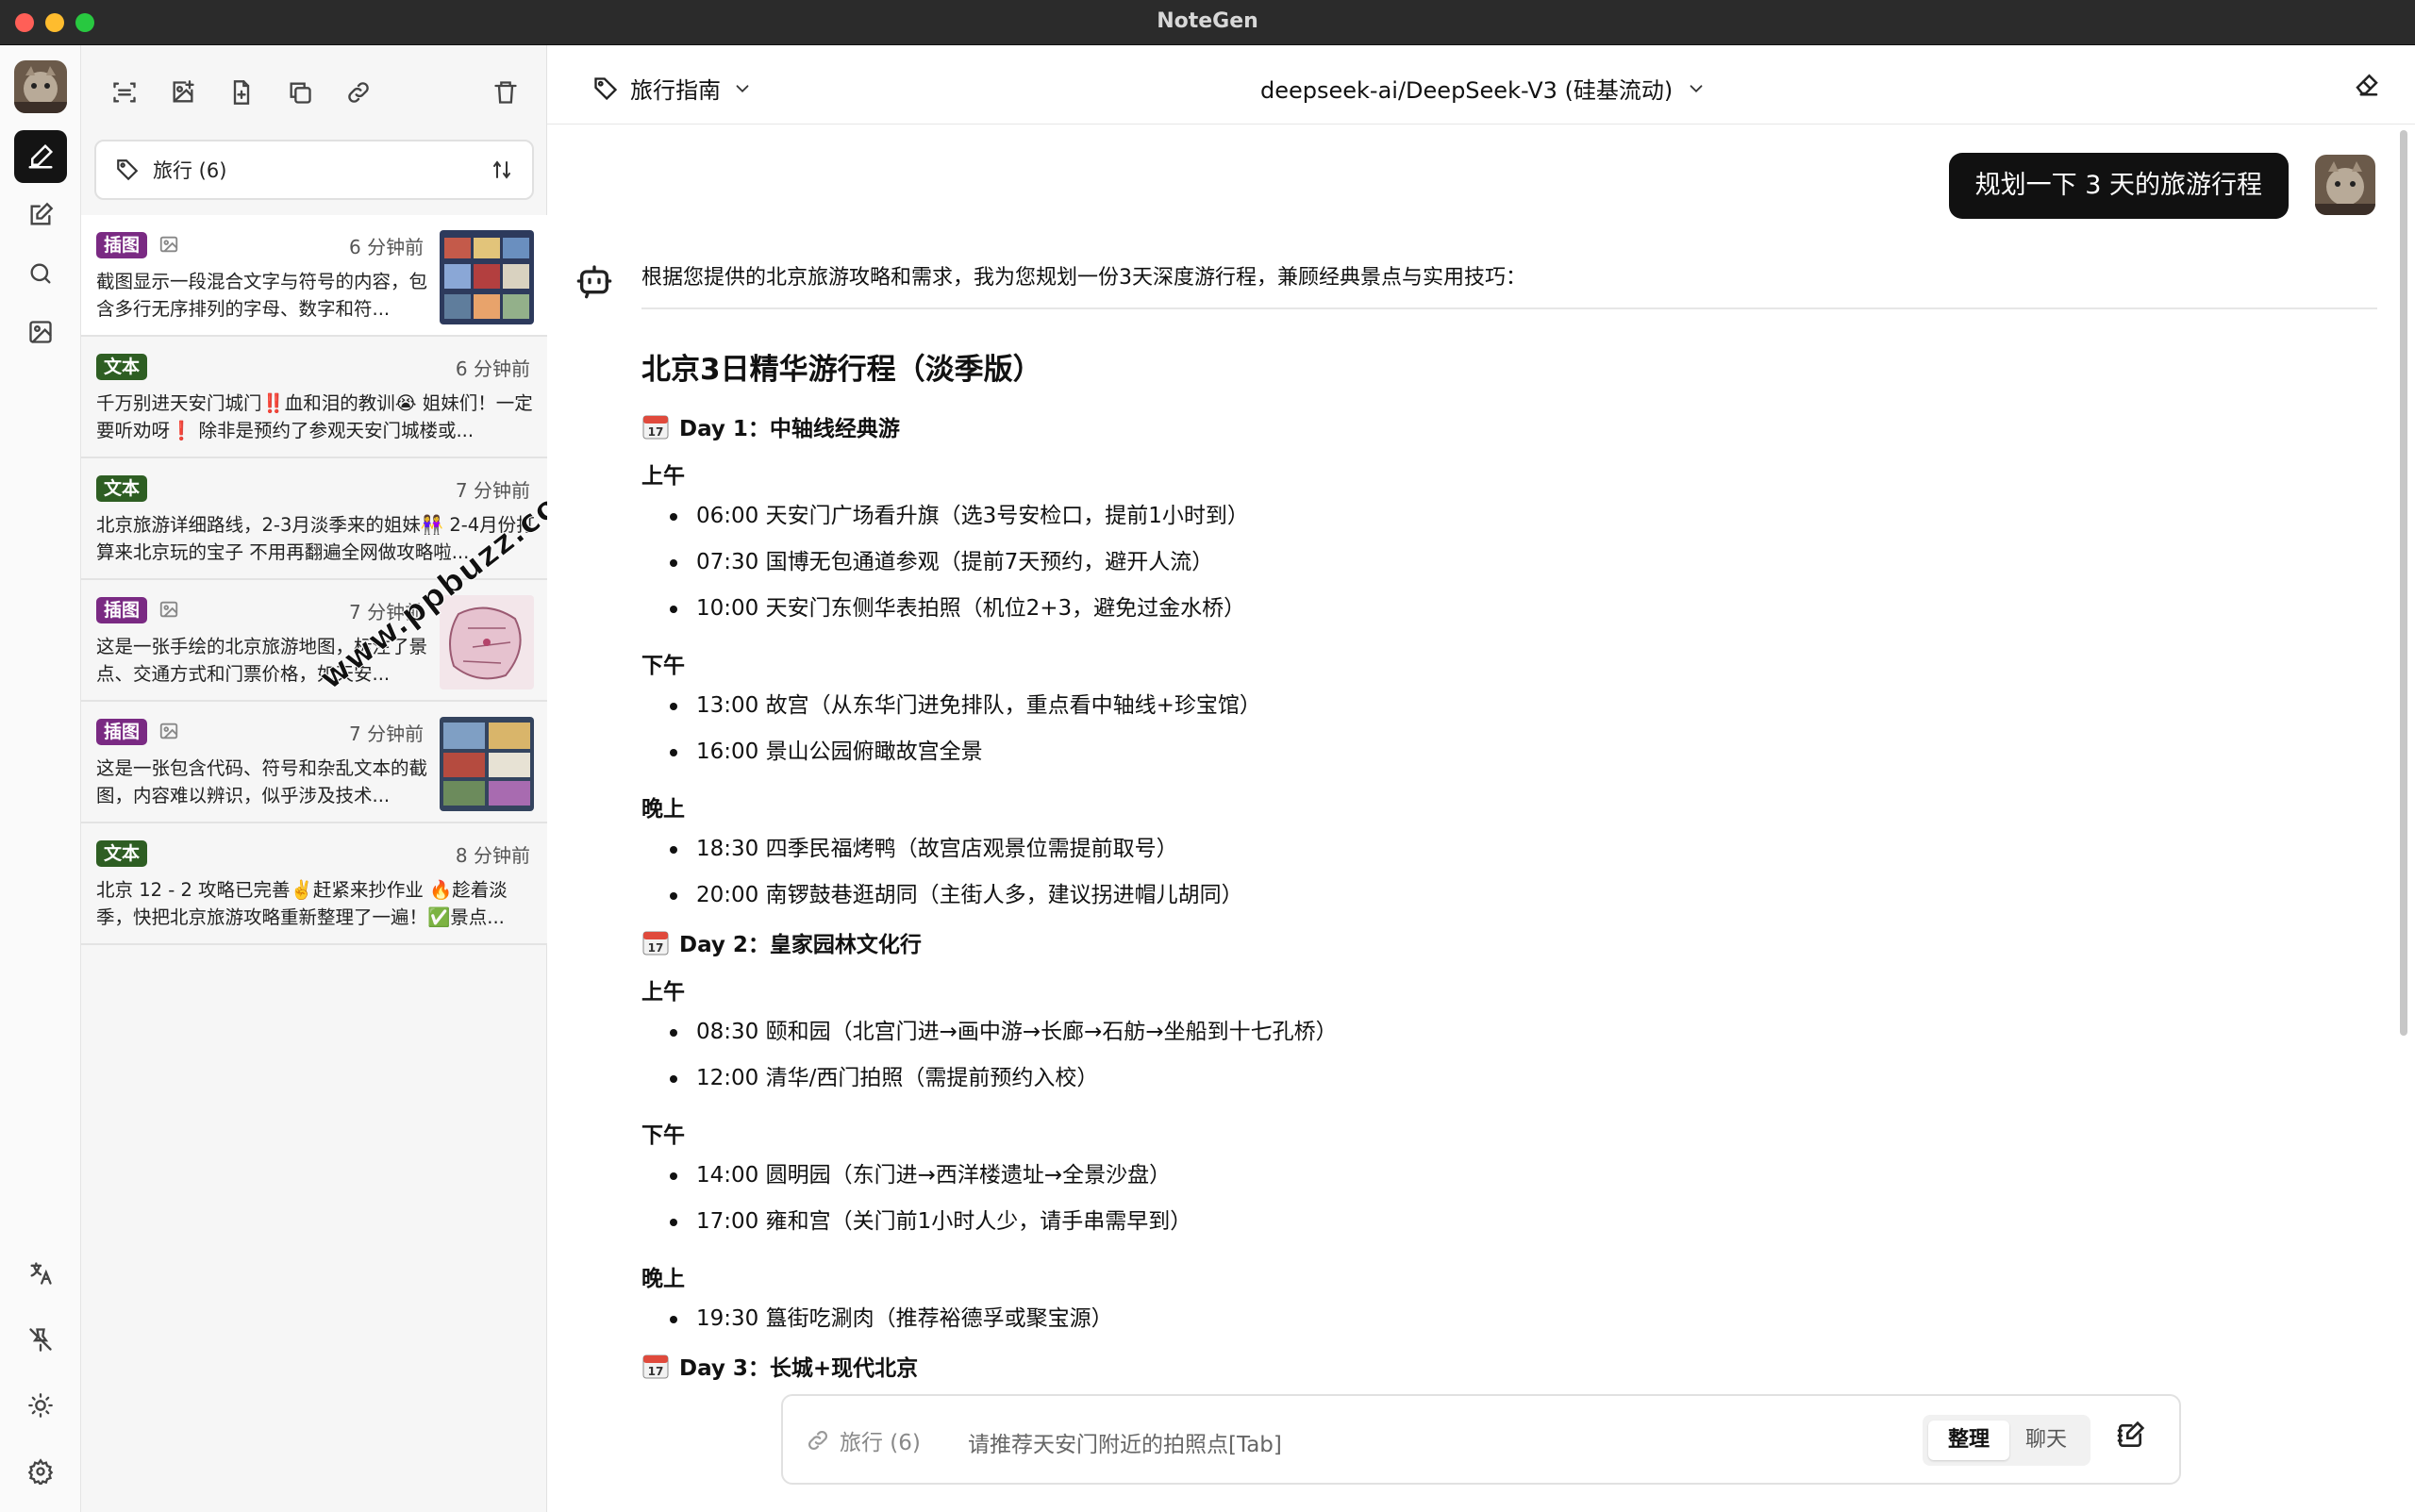  I want to click on tag-selector: 旅行指南, so click(672, 88).